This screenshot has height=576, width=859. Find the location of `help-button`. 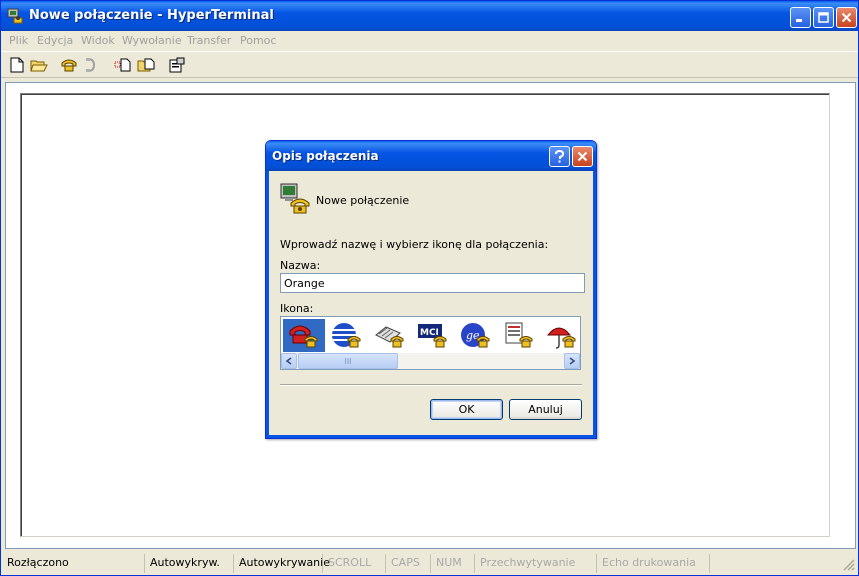

help-button is located at coordinates (559, 156).